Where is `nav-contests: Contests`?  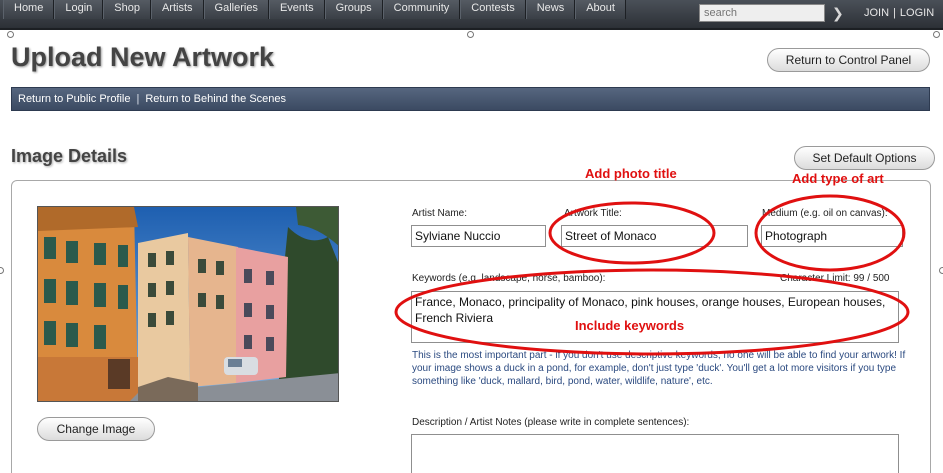 nav-contests: Contests is located at coordinates (493, 9).